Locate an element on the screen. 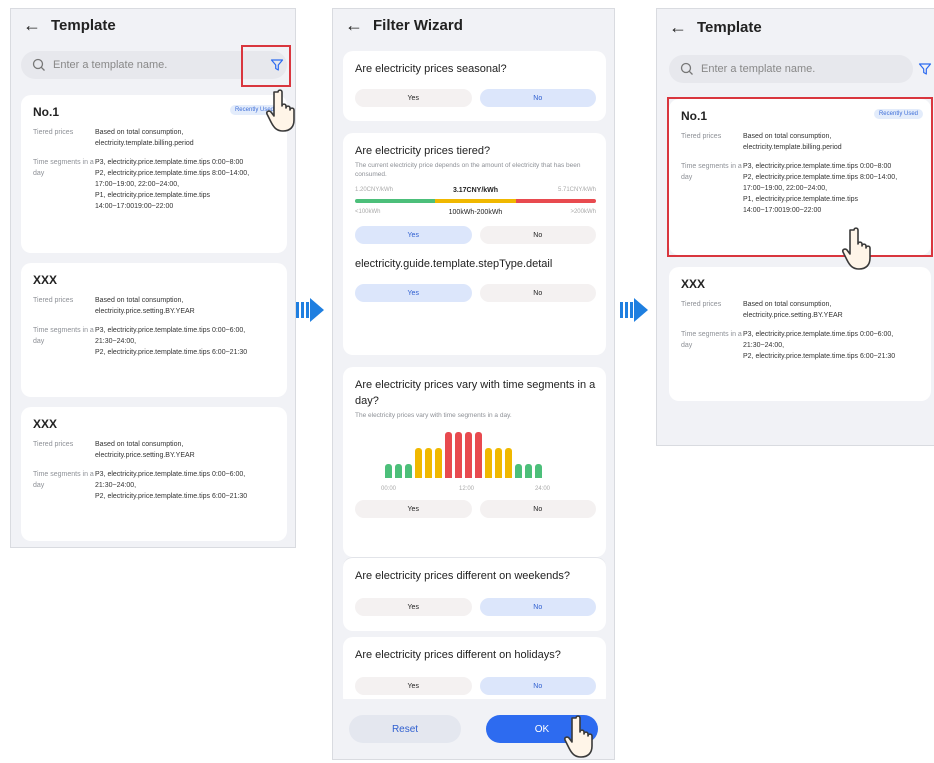 This screenshot has width=934, height=763. reset-button: Reset is located at coordinates (405, 729).